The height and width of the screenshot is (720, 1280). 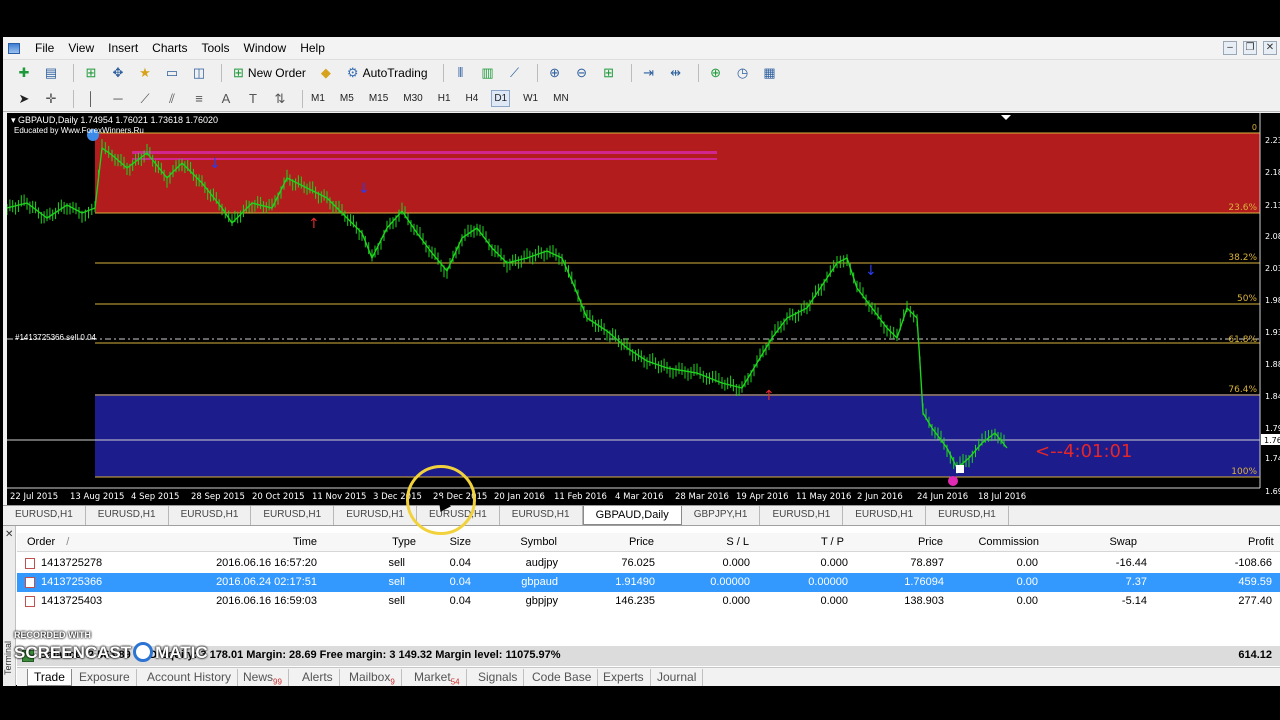 What do you see at coordinates (461, 73) in the screenshot?
I see `bar-chart-icon: ⫴` at bounding box center [461, 73].